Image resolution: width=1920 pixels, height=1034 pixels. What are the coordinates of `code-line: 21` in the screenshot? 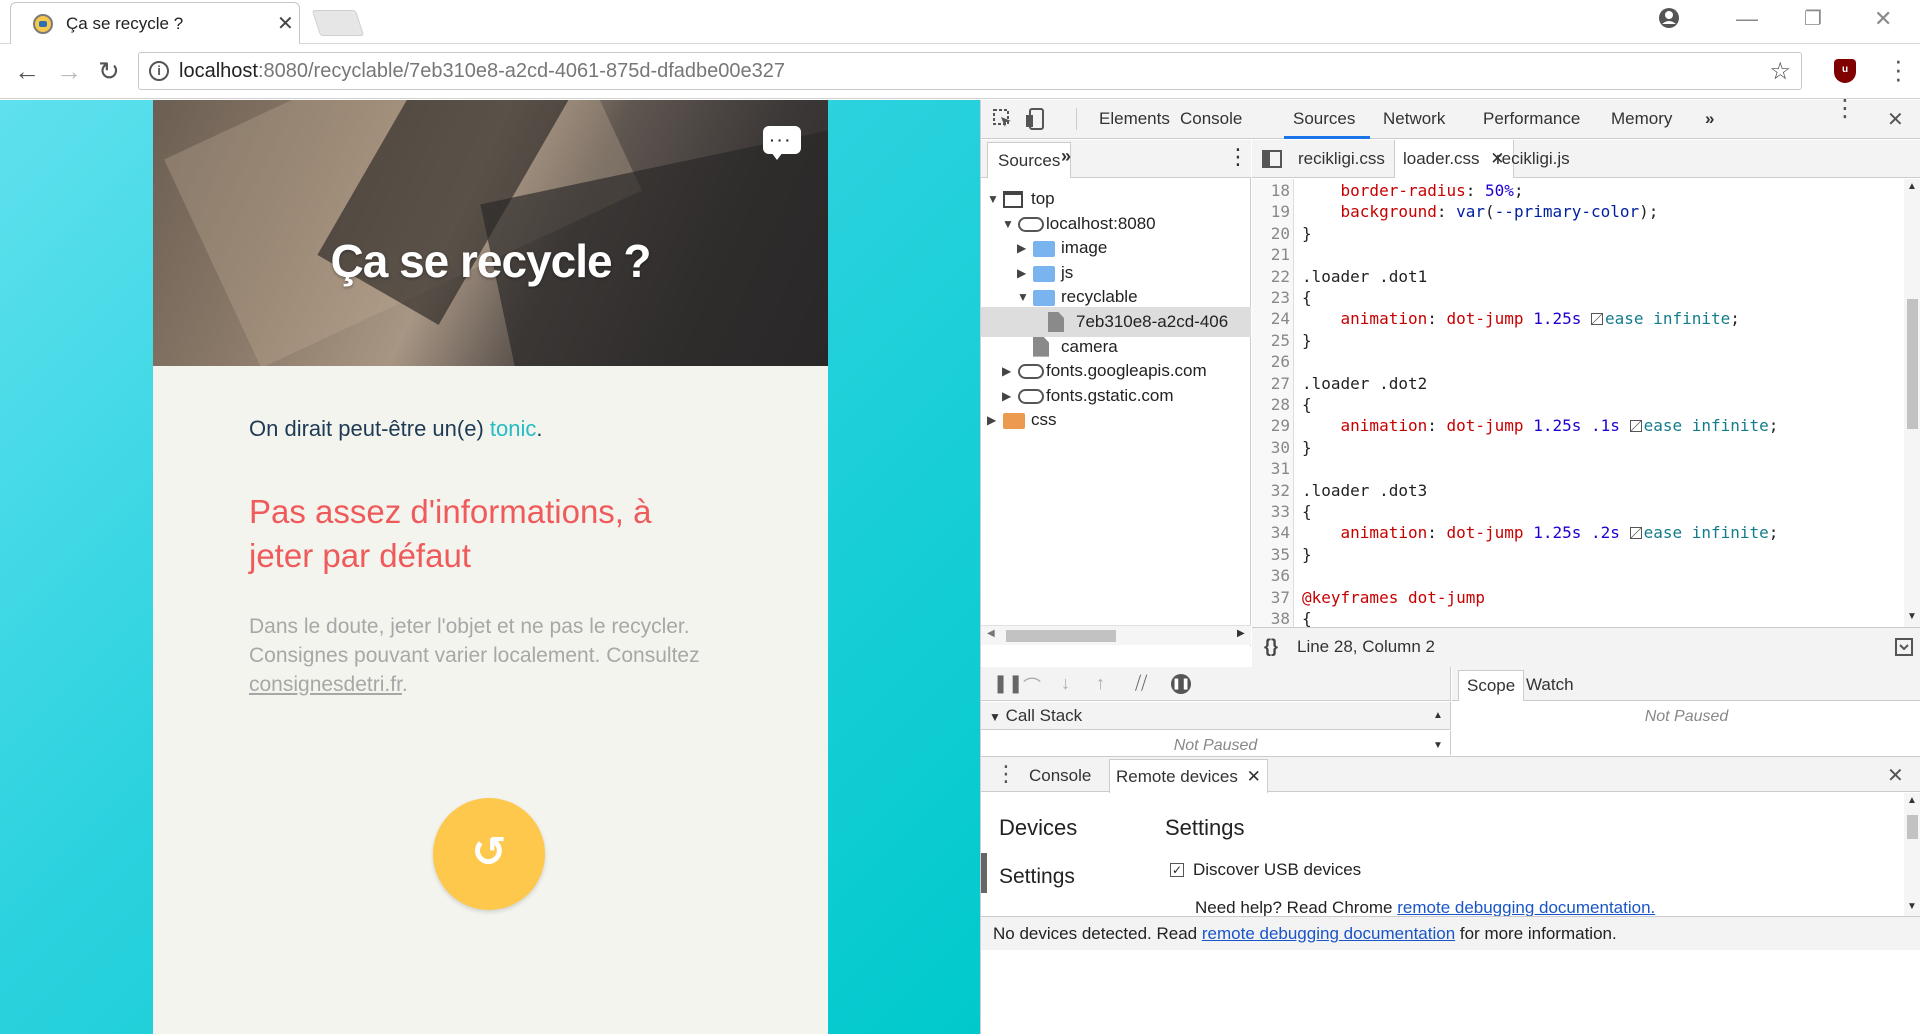 It's located at (1586, 254).